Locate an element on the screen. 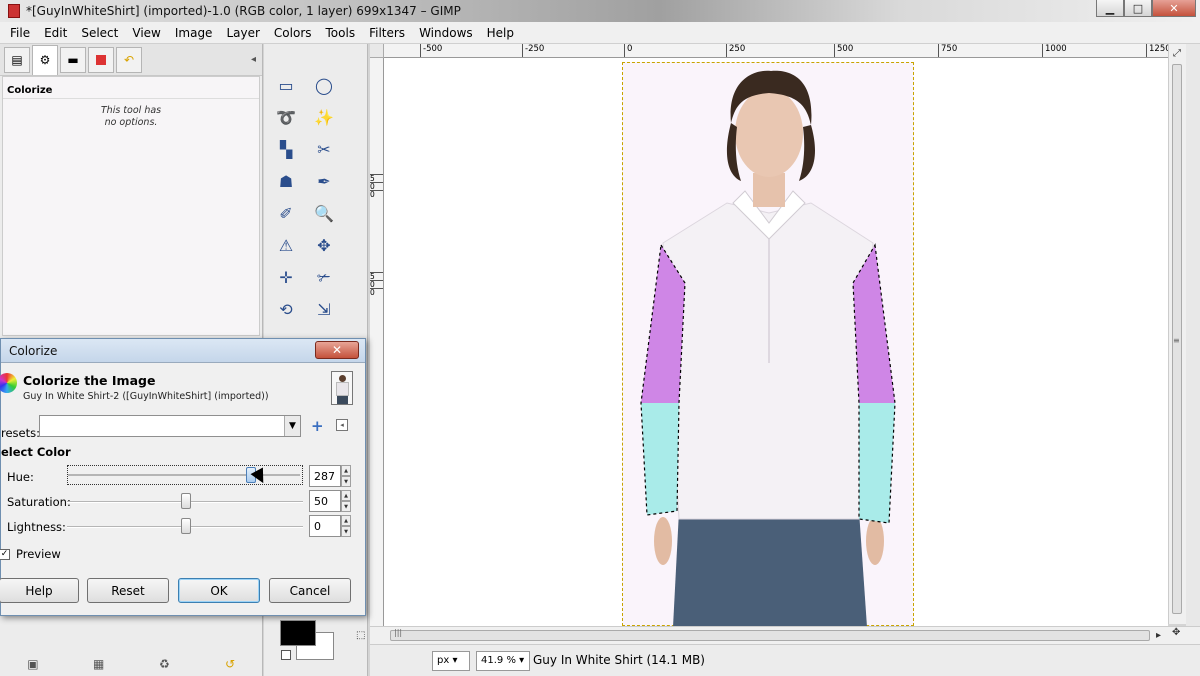  saturation-spinbox: 50 is located at coordinates (325, 501).